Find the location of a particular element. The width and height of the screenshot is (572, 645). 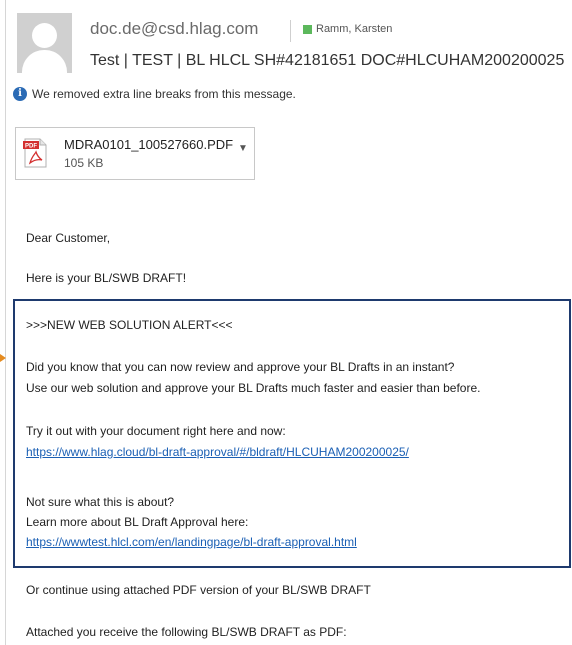

pdf-icon: PDF is located at coordinates (35, 153).